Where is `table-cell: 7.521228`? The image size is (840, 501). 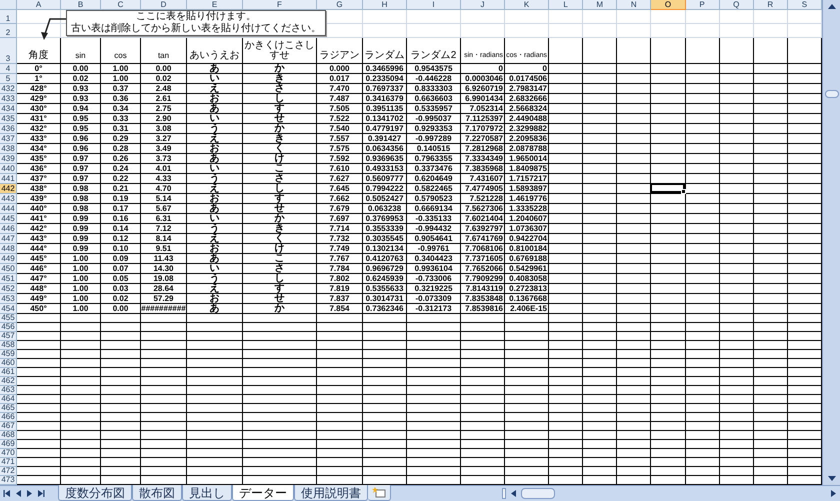
table-cell: 7.521228 is located at coordinates (483, 199).